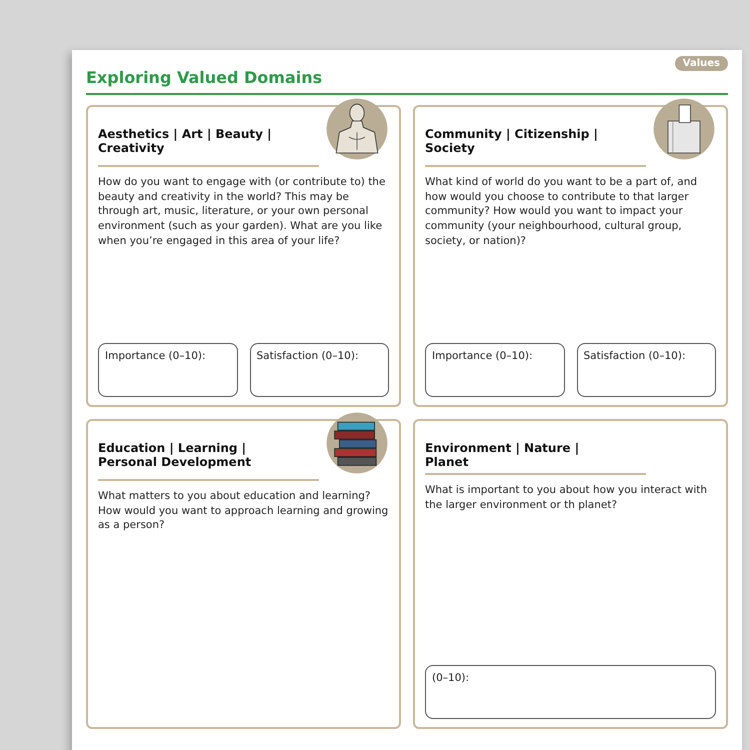 The width and height of the screenshot is (750, 750). Describe the element at coordinates (357, 129) in the screenshot. I see `statue-drawing` at that location.